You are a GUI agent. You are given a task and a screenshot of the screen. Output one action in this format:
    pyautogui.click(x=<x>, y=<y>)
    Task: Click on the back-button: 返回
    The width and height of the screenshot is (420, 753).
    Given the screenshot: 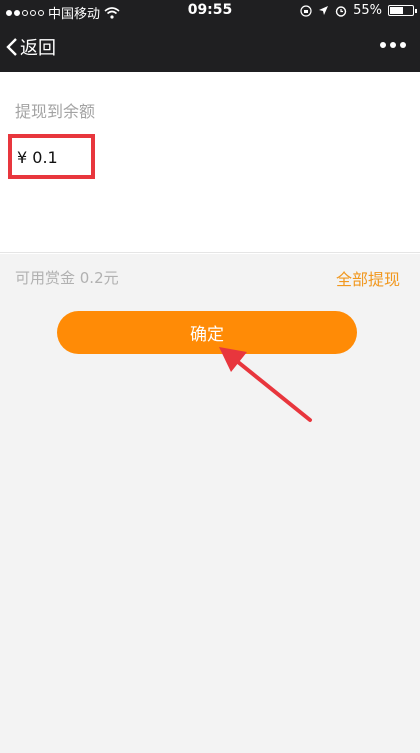 What is the action you would take?
    pyautogui.click(x=31, y=47)
    